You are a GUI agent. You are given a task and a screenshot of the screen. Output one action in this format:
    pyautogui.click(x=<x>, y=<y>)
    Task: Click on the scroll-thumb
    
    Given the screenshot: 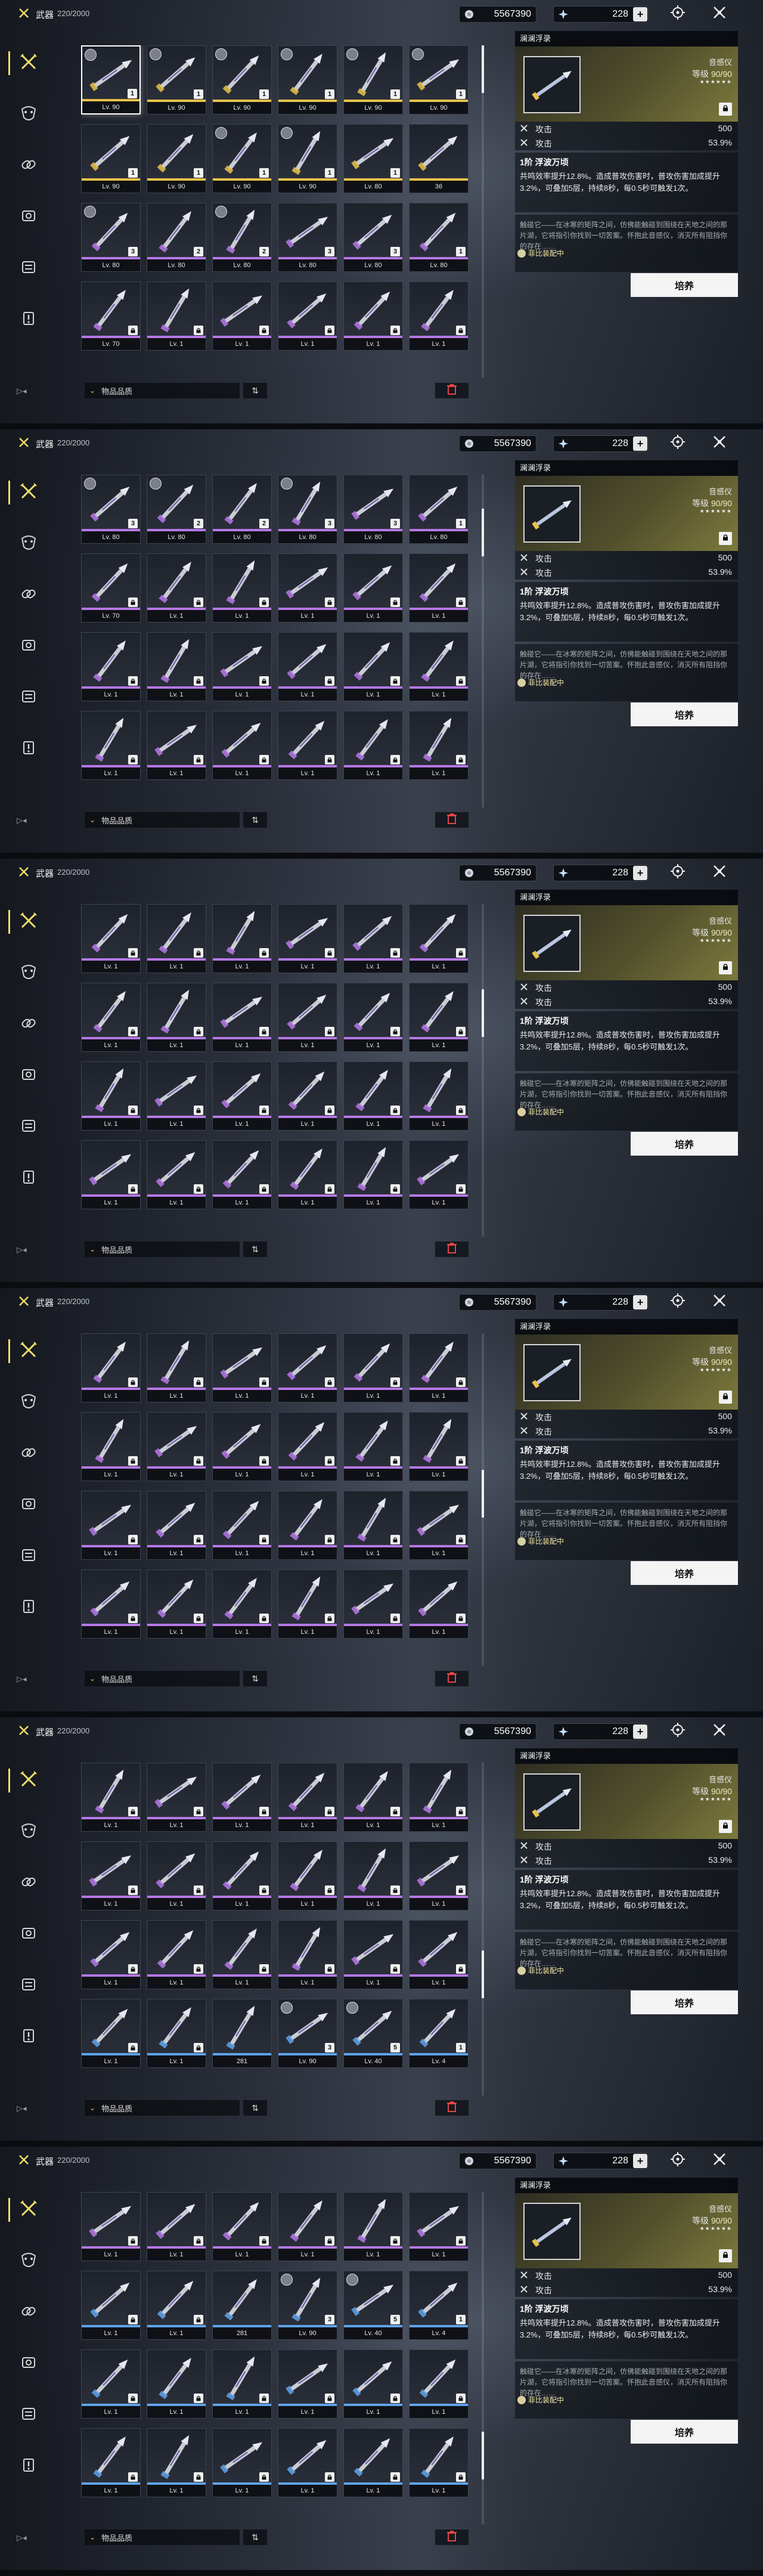 What is the action you would take?
    pyautogui.click(x=483, y=1013)
    